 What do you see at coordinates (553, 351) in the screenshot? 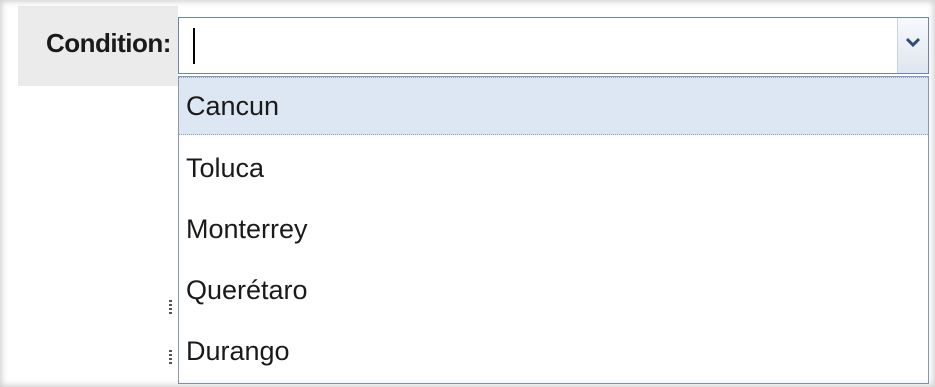
I see `dropdown-option: Durango` at bounding box center [553, 351].